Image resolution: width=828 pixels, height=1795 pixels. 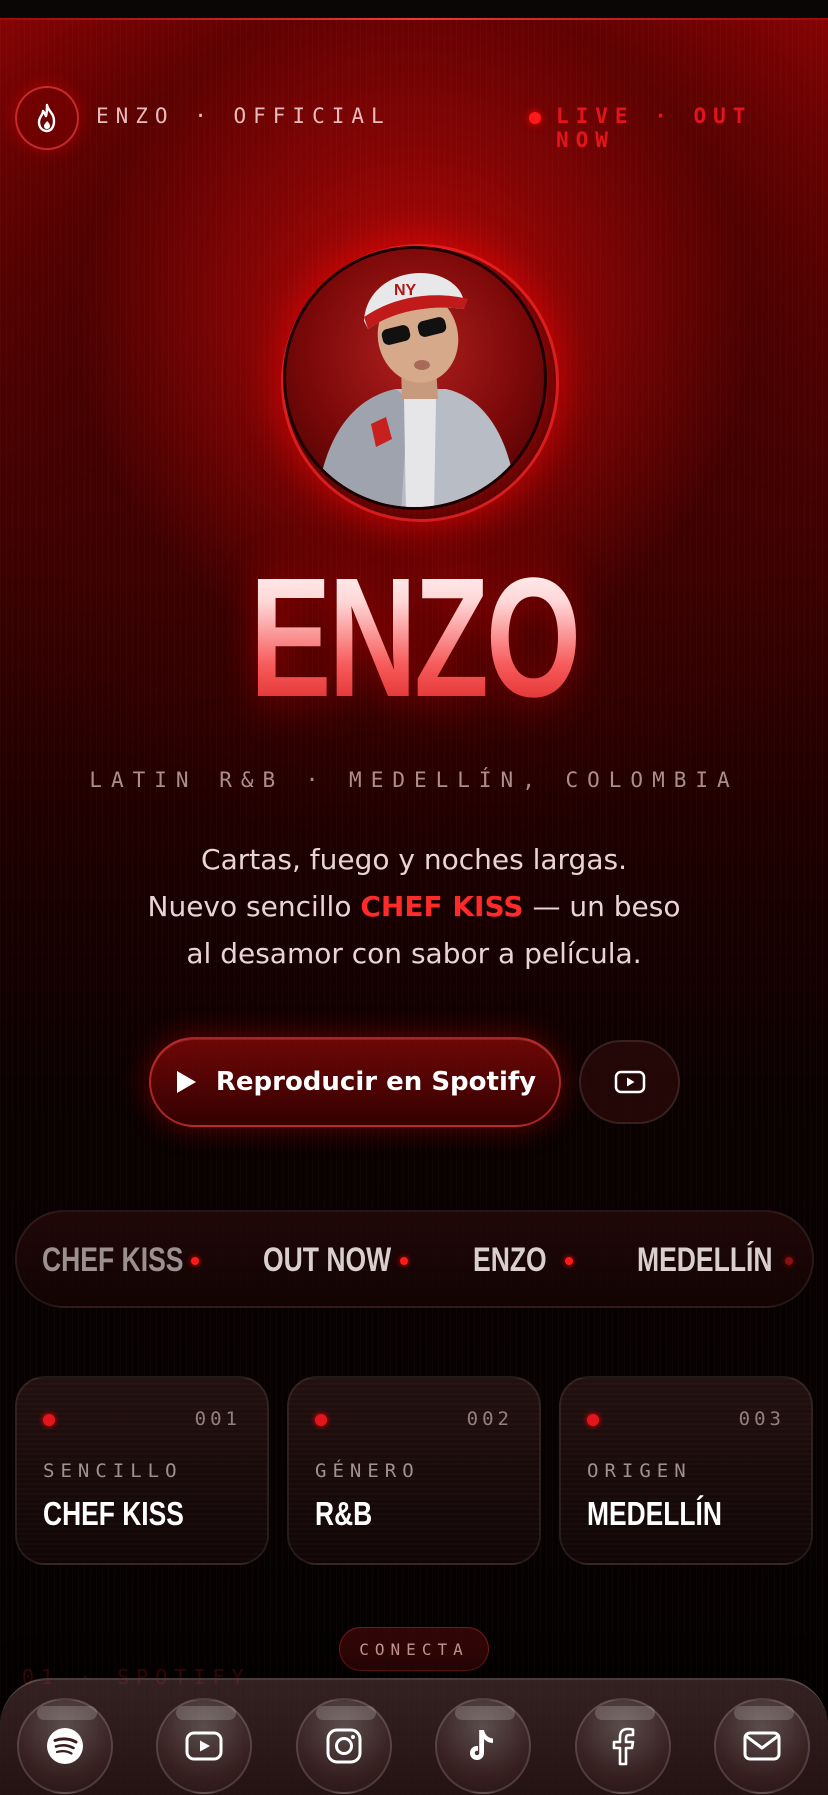 I want to click on youtube-dock-button, so click(x=204, y=1746).